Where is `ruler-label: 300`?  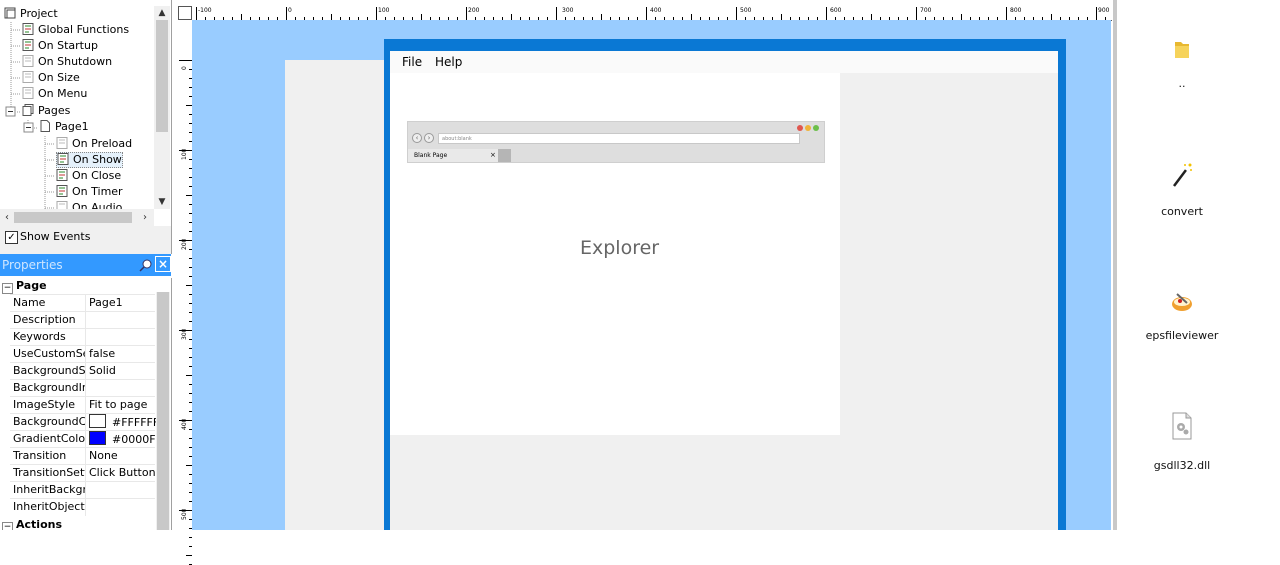 ruler-label: 300 is located at coordinates (568, 10).